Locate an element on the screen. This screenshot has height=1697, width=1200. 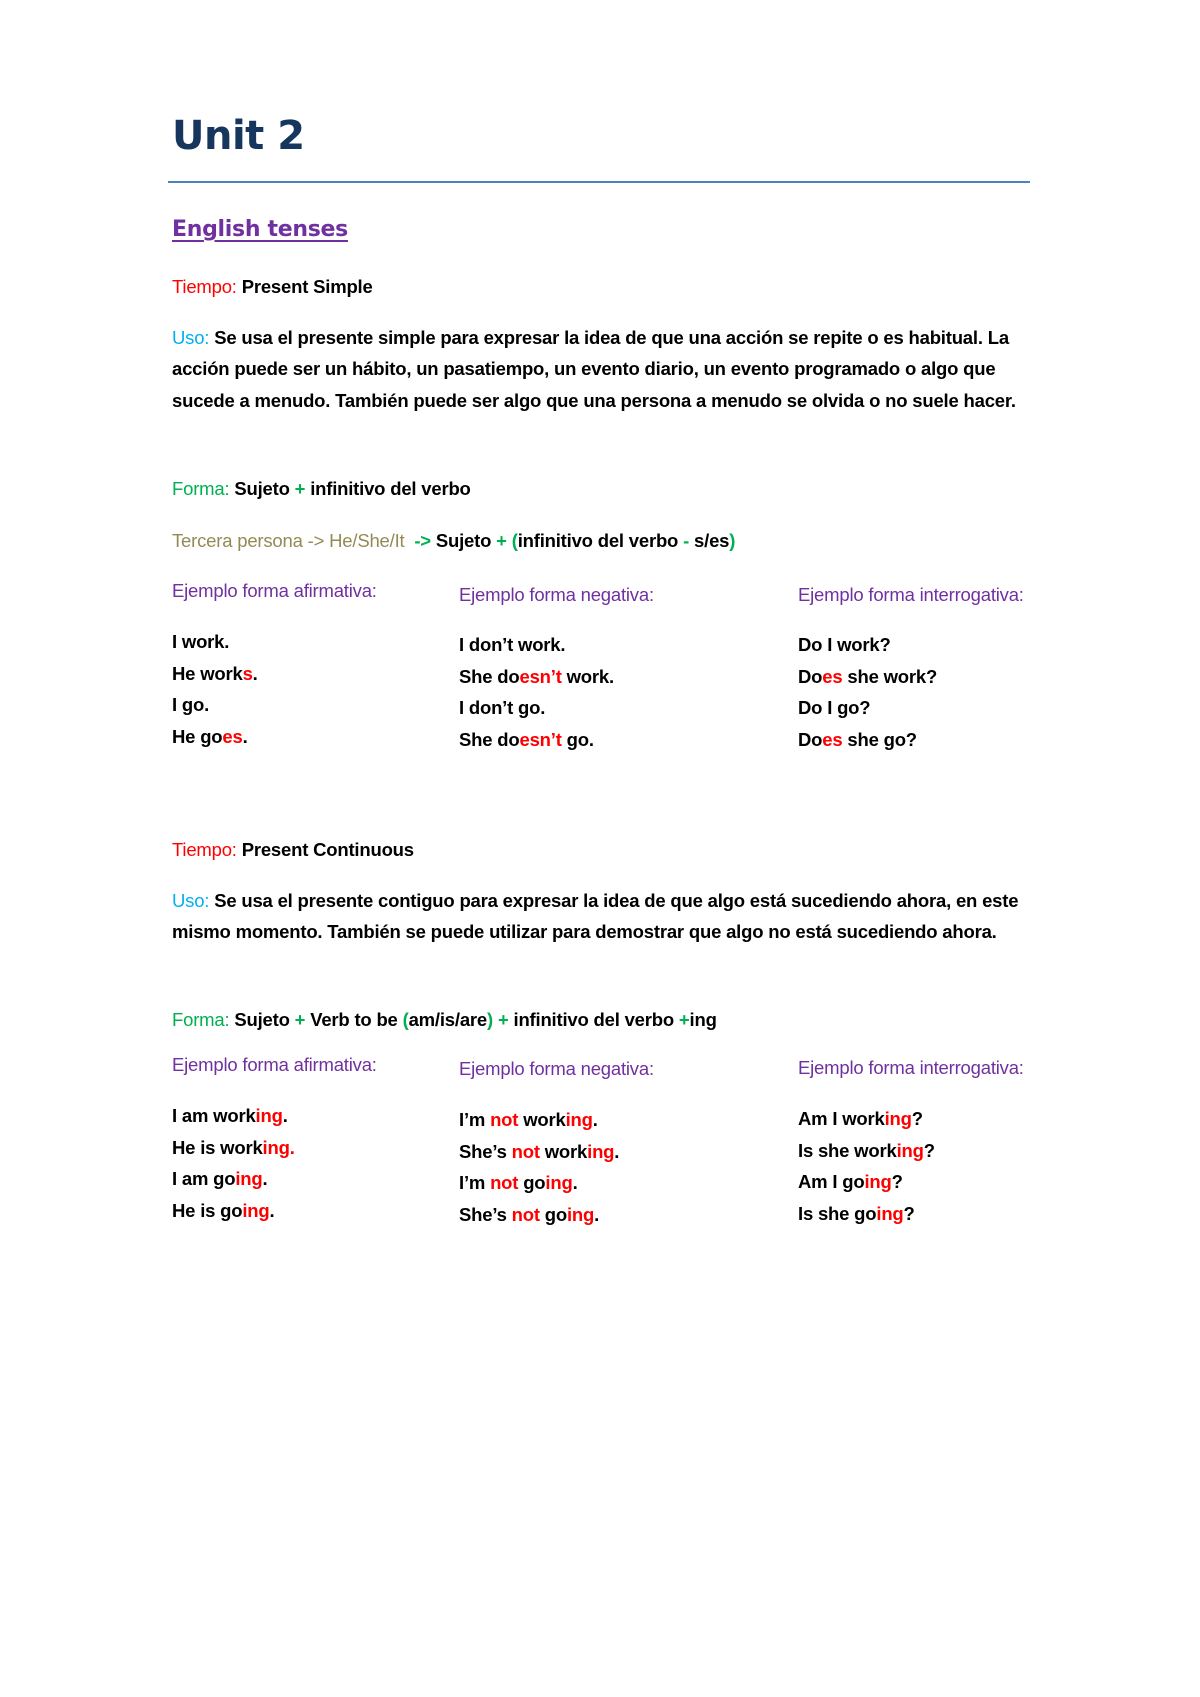
tense-name: Present Continuous is located at coordinates (327, 849).